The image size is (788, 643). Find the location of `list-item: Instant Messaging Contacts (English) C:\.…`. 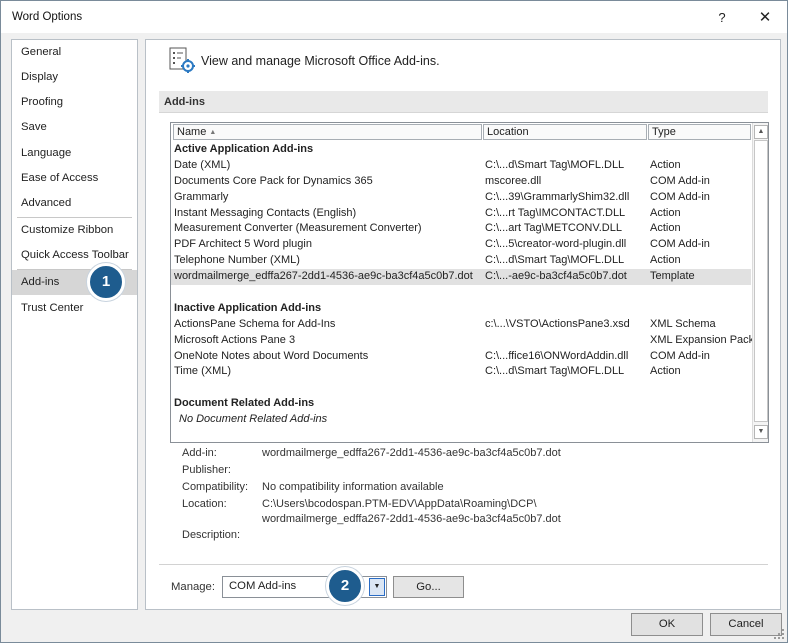

list-item: Instant Messaging Contacts (English) C:\.… is located at coordinates (461, 214).